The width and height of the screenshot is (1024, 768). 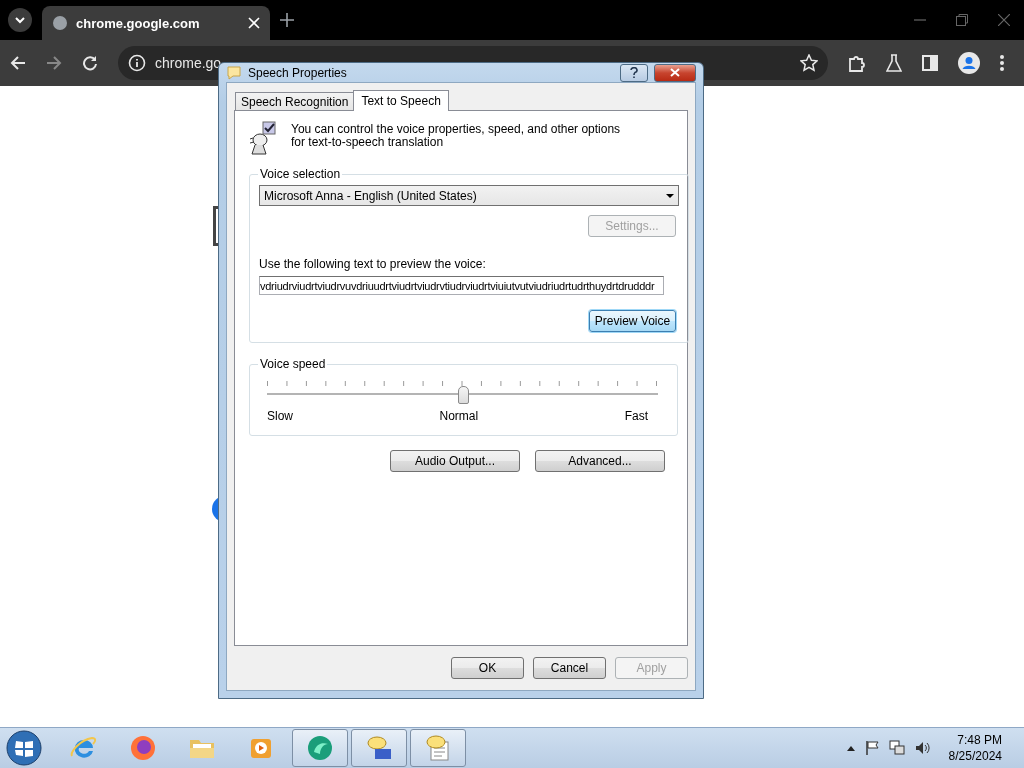 I want to click on group-label: Voice speed, so click(x=293, y=364).